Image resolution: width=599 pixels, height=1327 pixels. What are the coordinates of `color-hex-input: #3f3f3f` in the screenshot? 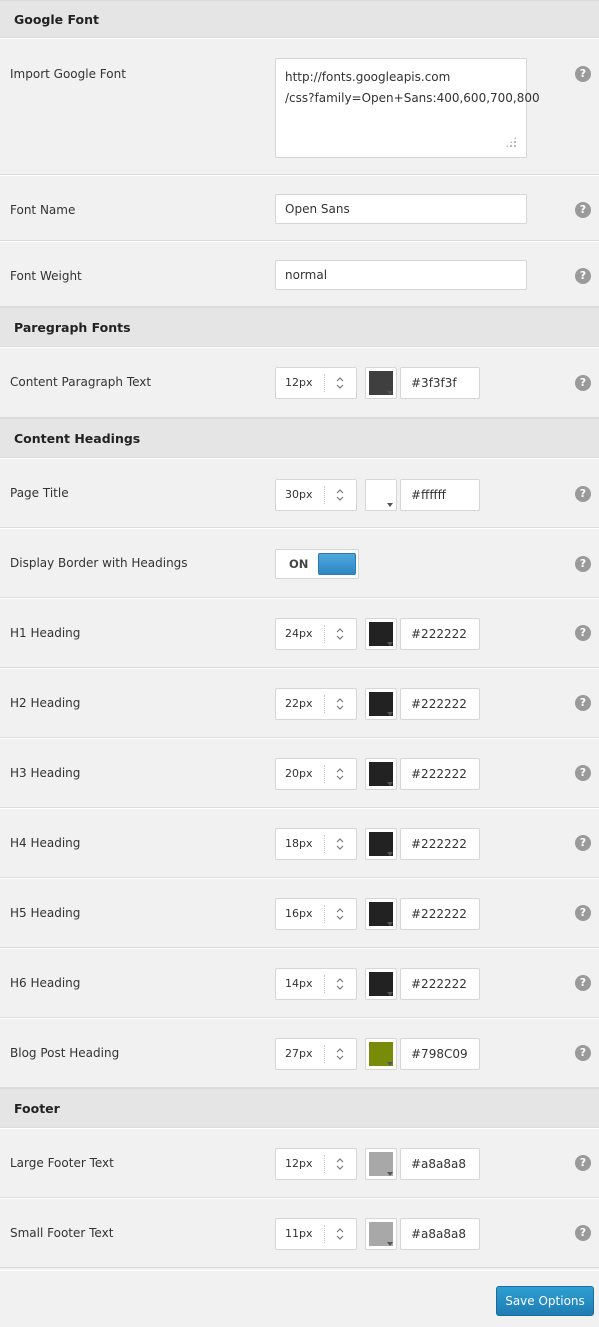 It's located at (440, 383).